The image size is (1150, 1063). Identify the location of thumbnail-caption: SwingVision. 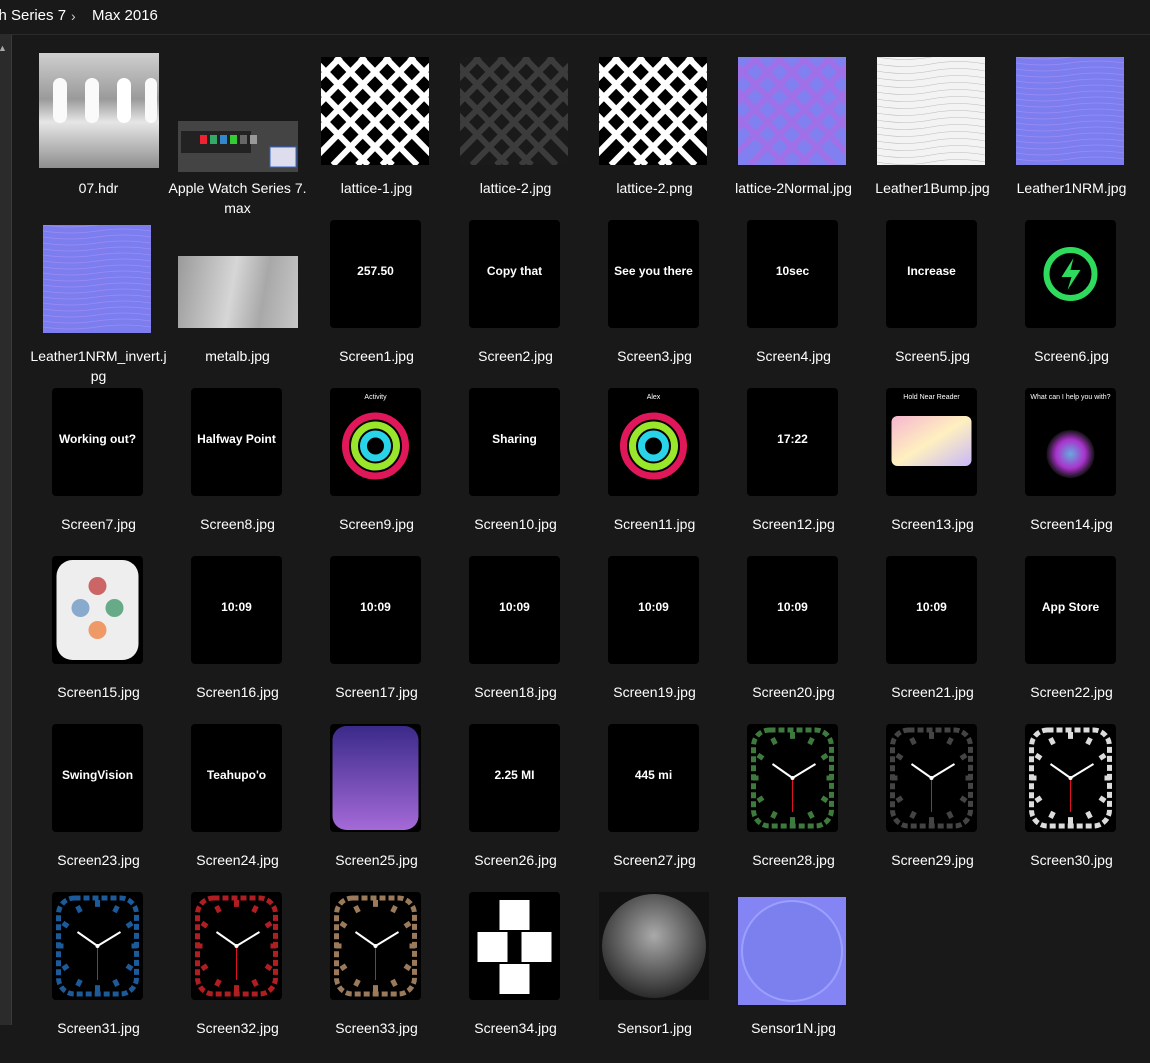
(97, 775).